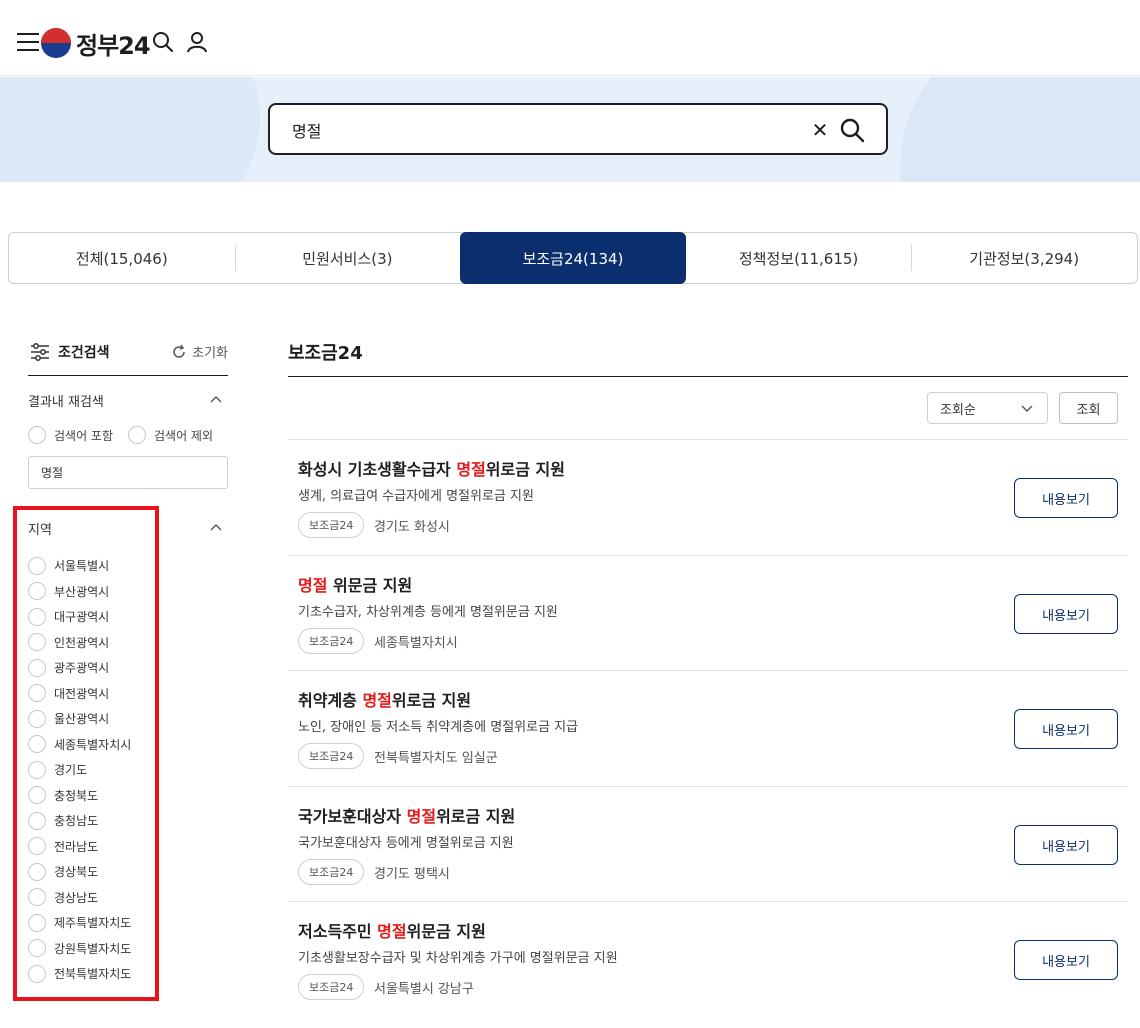  I want to click on refine-search-input, so click(128, 472).